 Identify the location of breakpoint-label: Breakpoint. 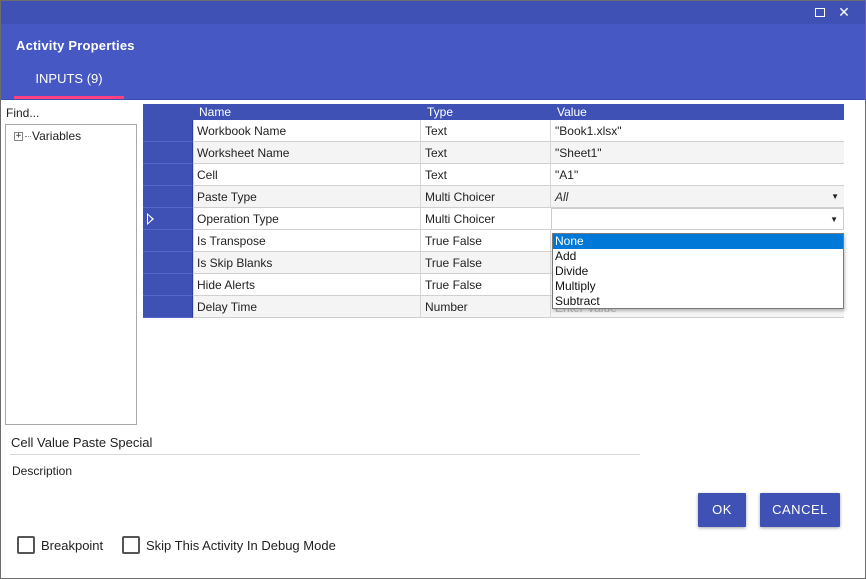
(72, 545).